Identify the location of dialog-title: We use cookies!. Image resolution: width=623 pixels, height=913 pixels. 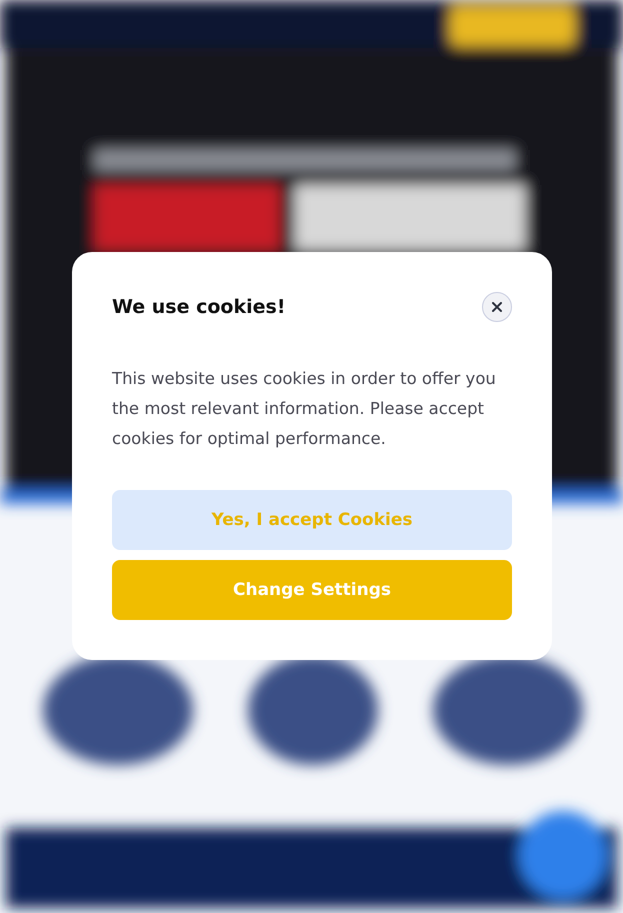
(199, 307).